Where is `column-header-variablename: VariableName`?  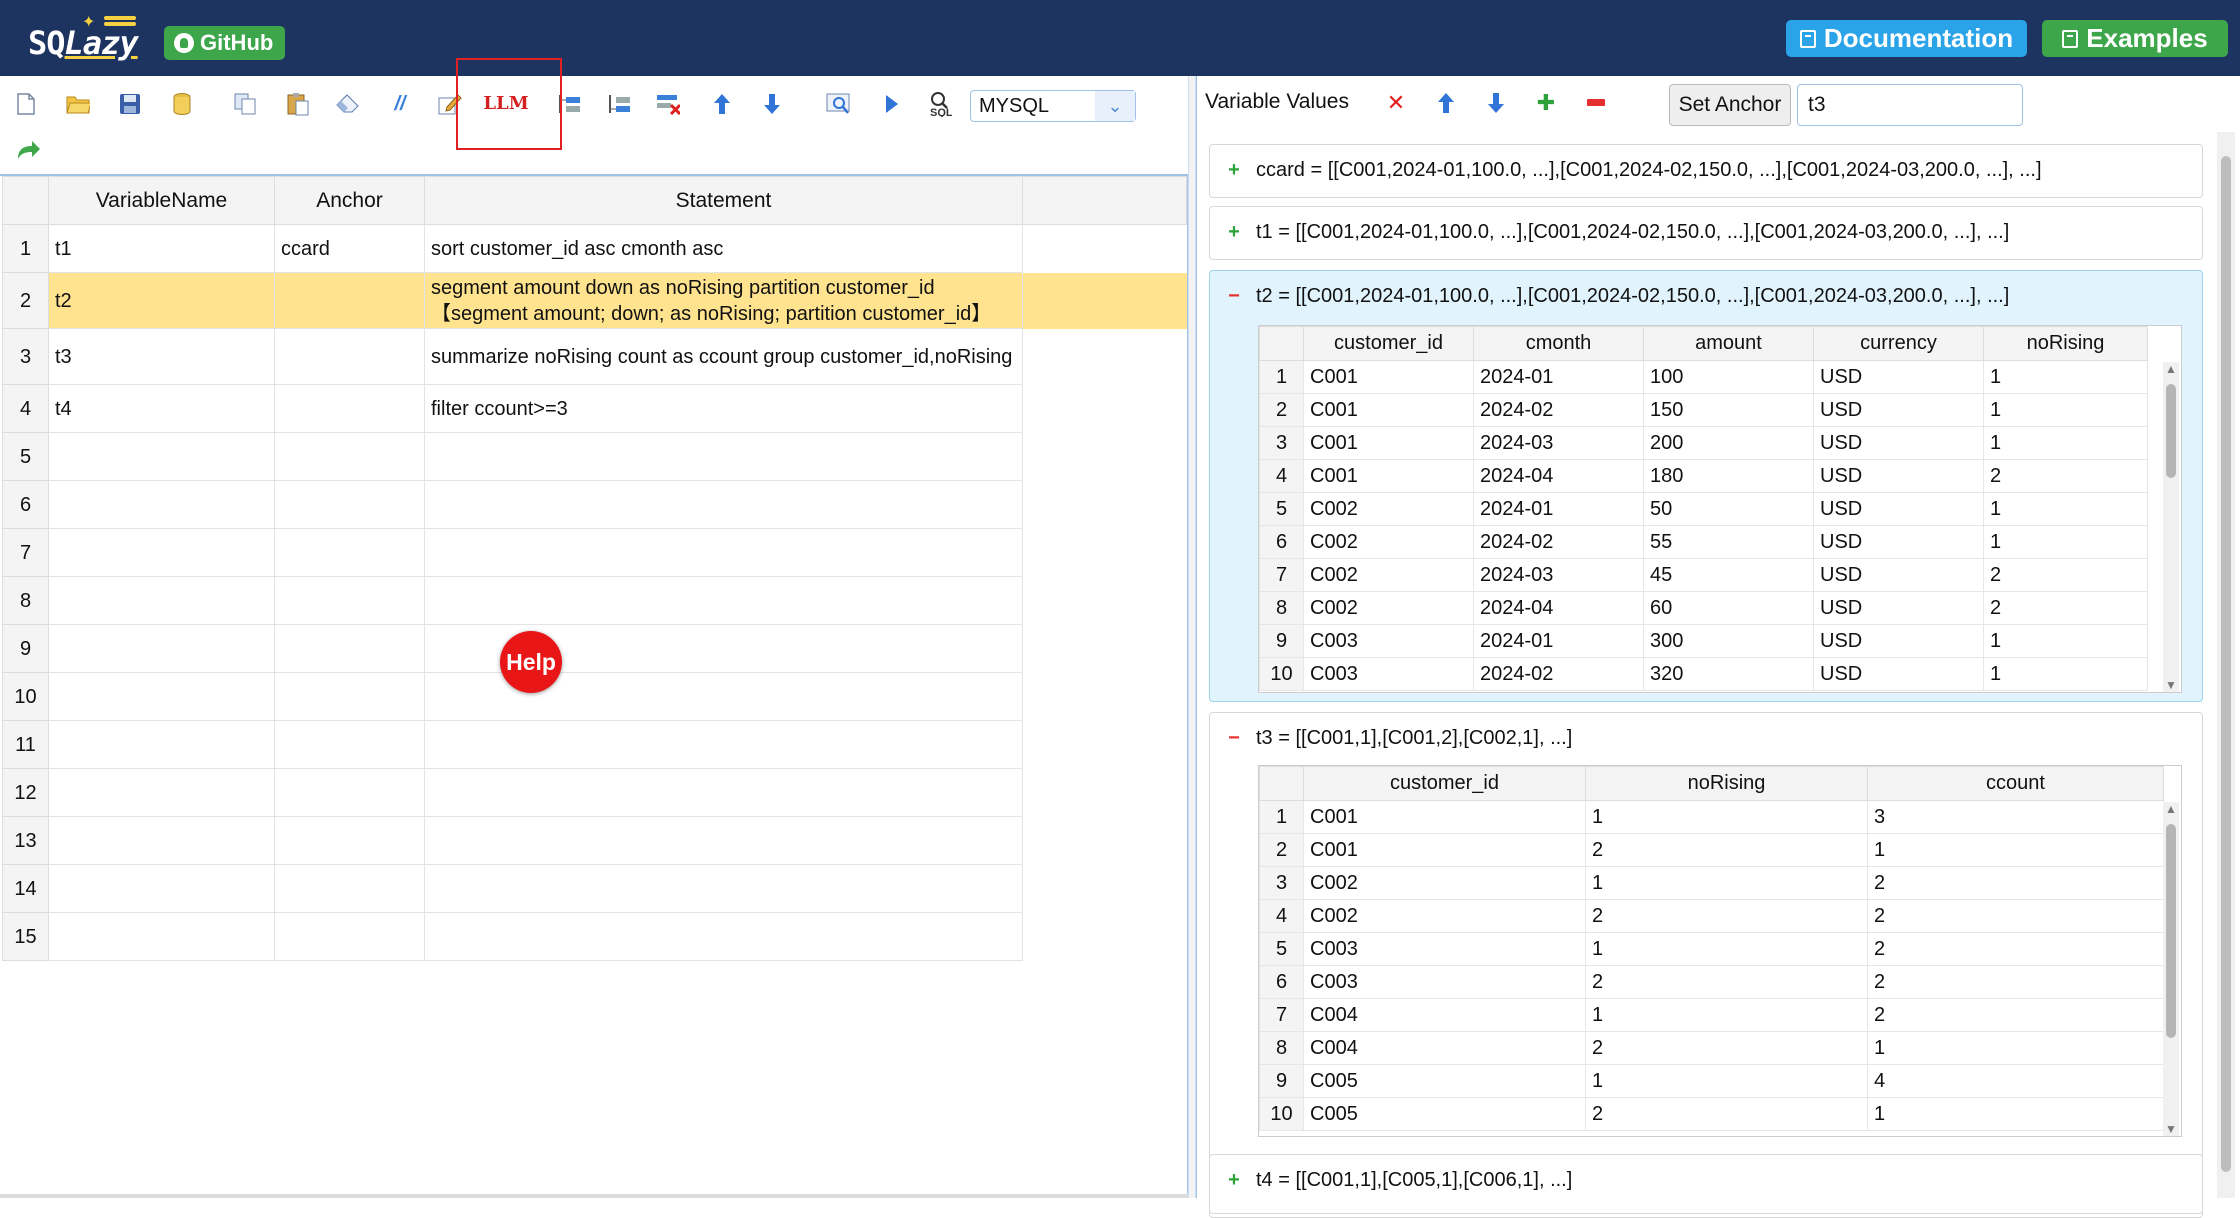 column-header-variablename: VariableName is located at coordinates (161, 200).